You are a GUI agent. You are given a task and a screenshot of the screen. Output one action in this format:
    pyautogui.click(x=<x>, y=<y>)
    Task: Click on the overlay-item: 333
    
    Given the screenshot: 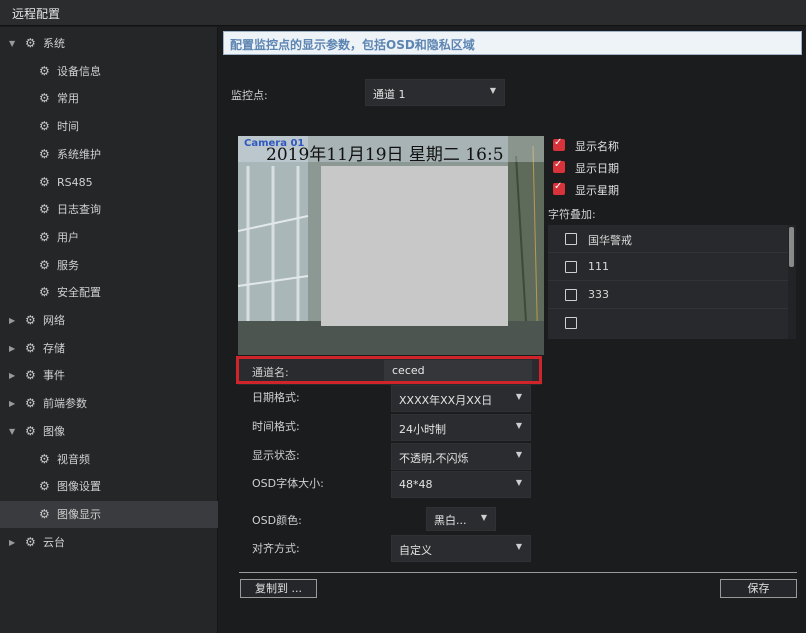 What is the action you would take?
    pyautogui.click(x=668, y=295)
    